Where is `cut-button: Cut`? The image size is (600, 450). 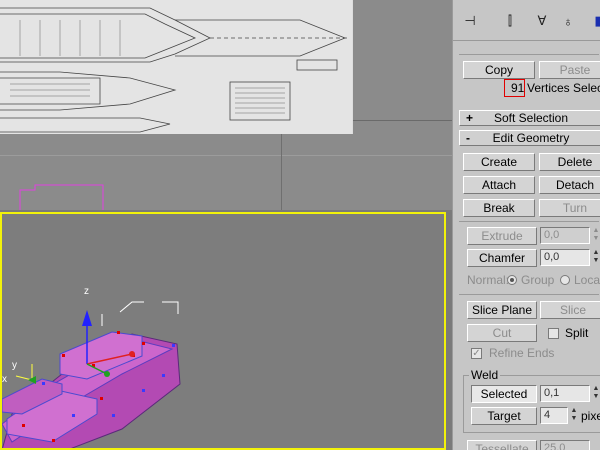 cut-button: Cut is located at coordinates (502, 333).